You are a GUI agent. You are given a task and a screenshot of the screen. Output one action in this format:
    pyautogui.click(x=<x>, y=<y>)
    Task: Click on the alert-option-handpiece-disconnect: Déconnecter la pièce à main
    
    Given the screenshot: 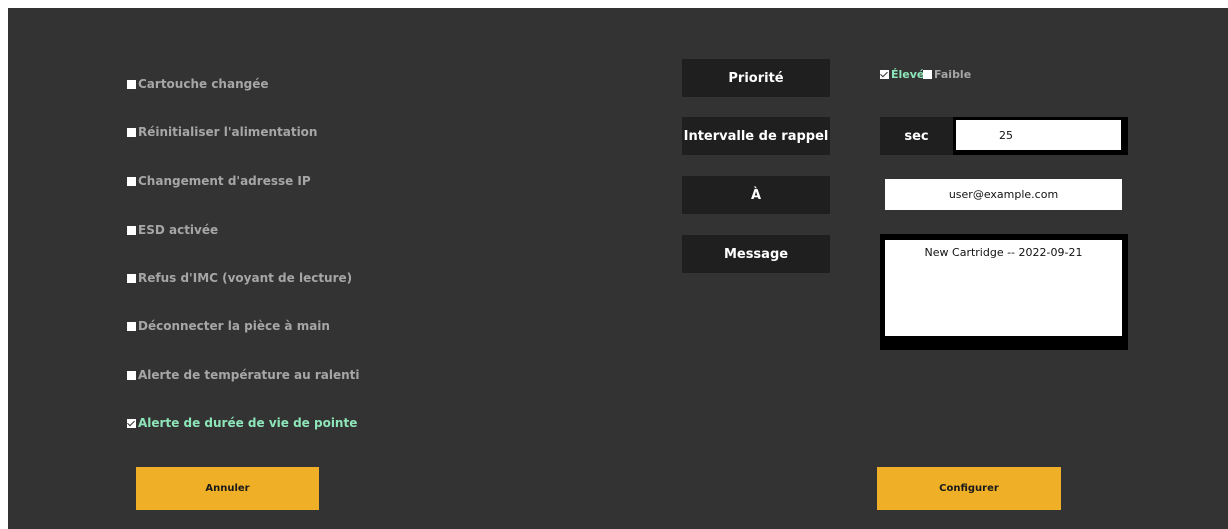 What is the action you would take?
    pyautogui.click(x=228, y=326)
    